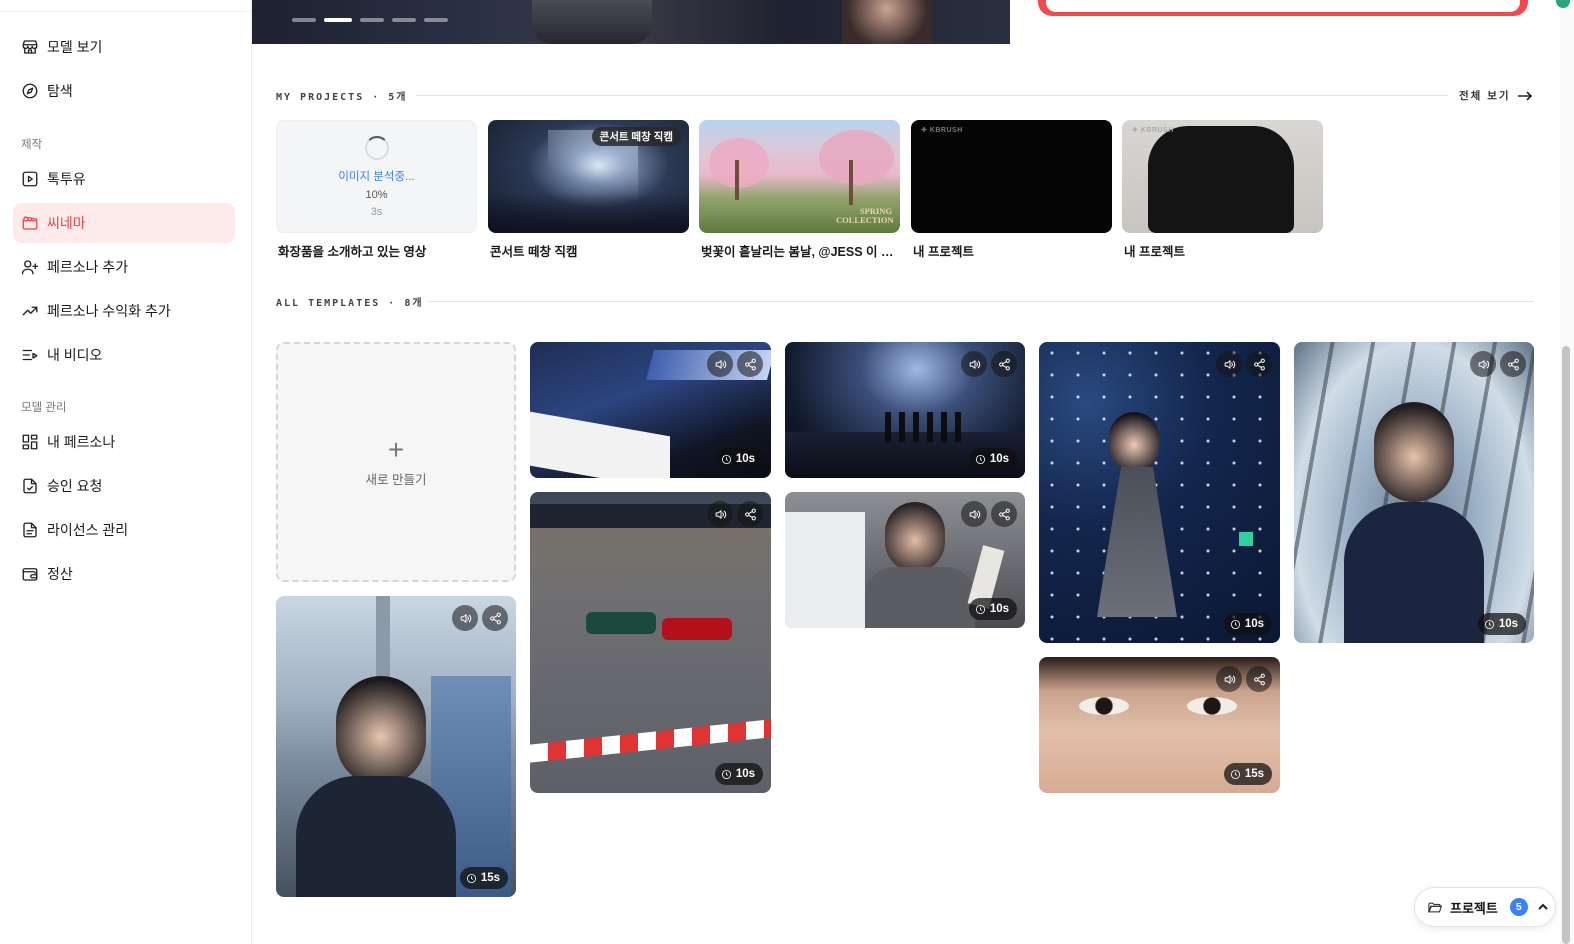  I want to click on duration-badge: 15s, so click(1247, 774).